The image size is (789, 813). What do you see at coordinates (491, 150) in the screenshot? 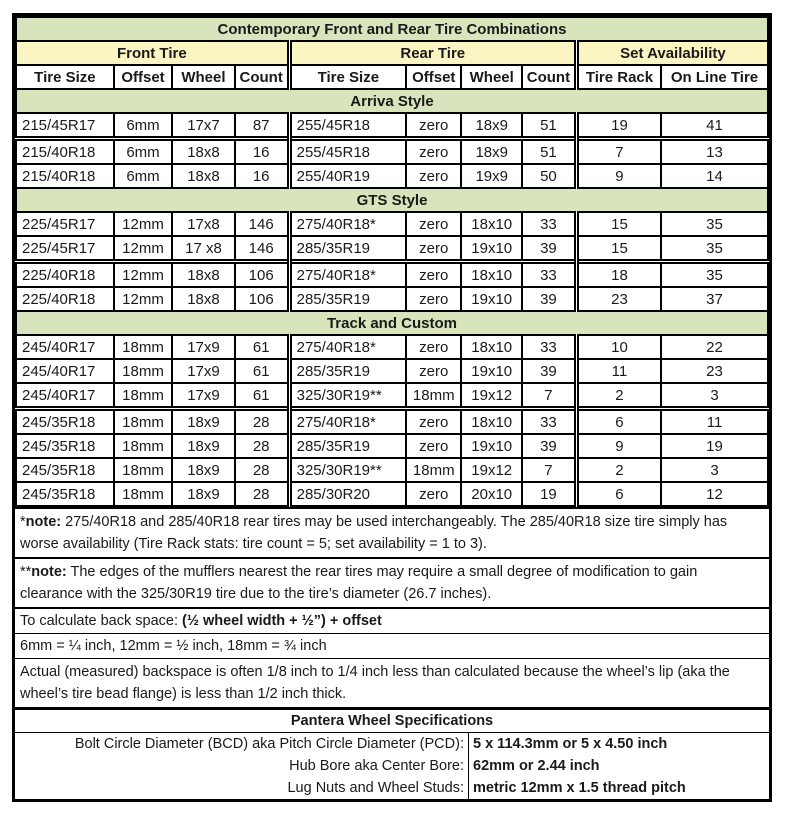
I see `cell-rear-wheel: 18x9` at bounding box center [491, 150].